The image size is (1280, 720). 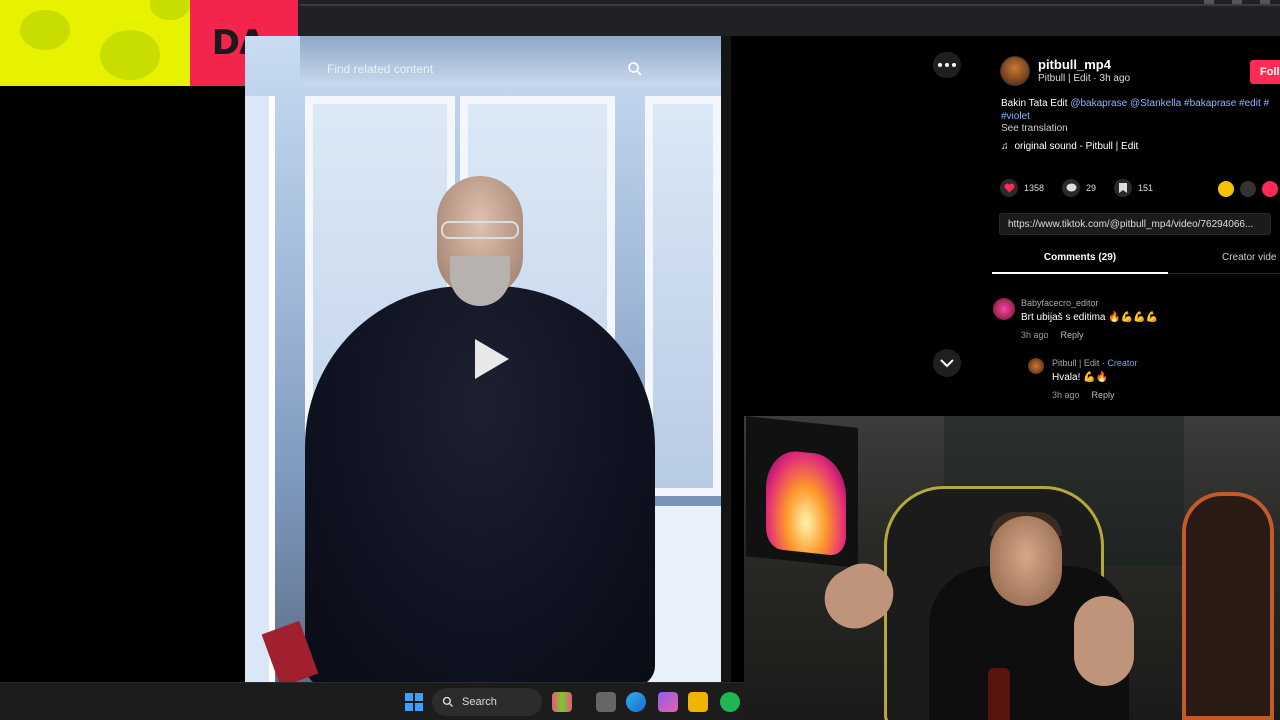 What do you see at coordinates (1080, 262) in the screenshot?
I see `tab-comments: Comments (29)` at bounding box center [1080, 262].